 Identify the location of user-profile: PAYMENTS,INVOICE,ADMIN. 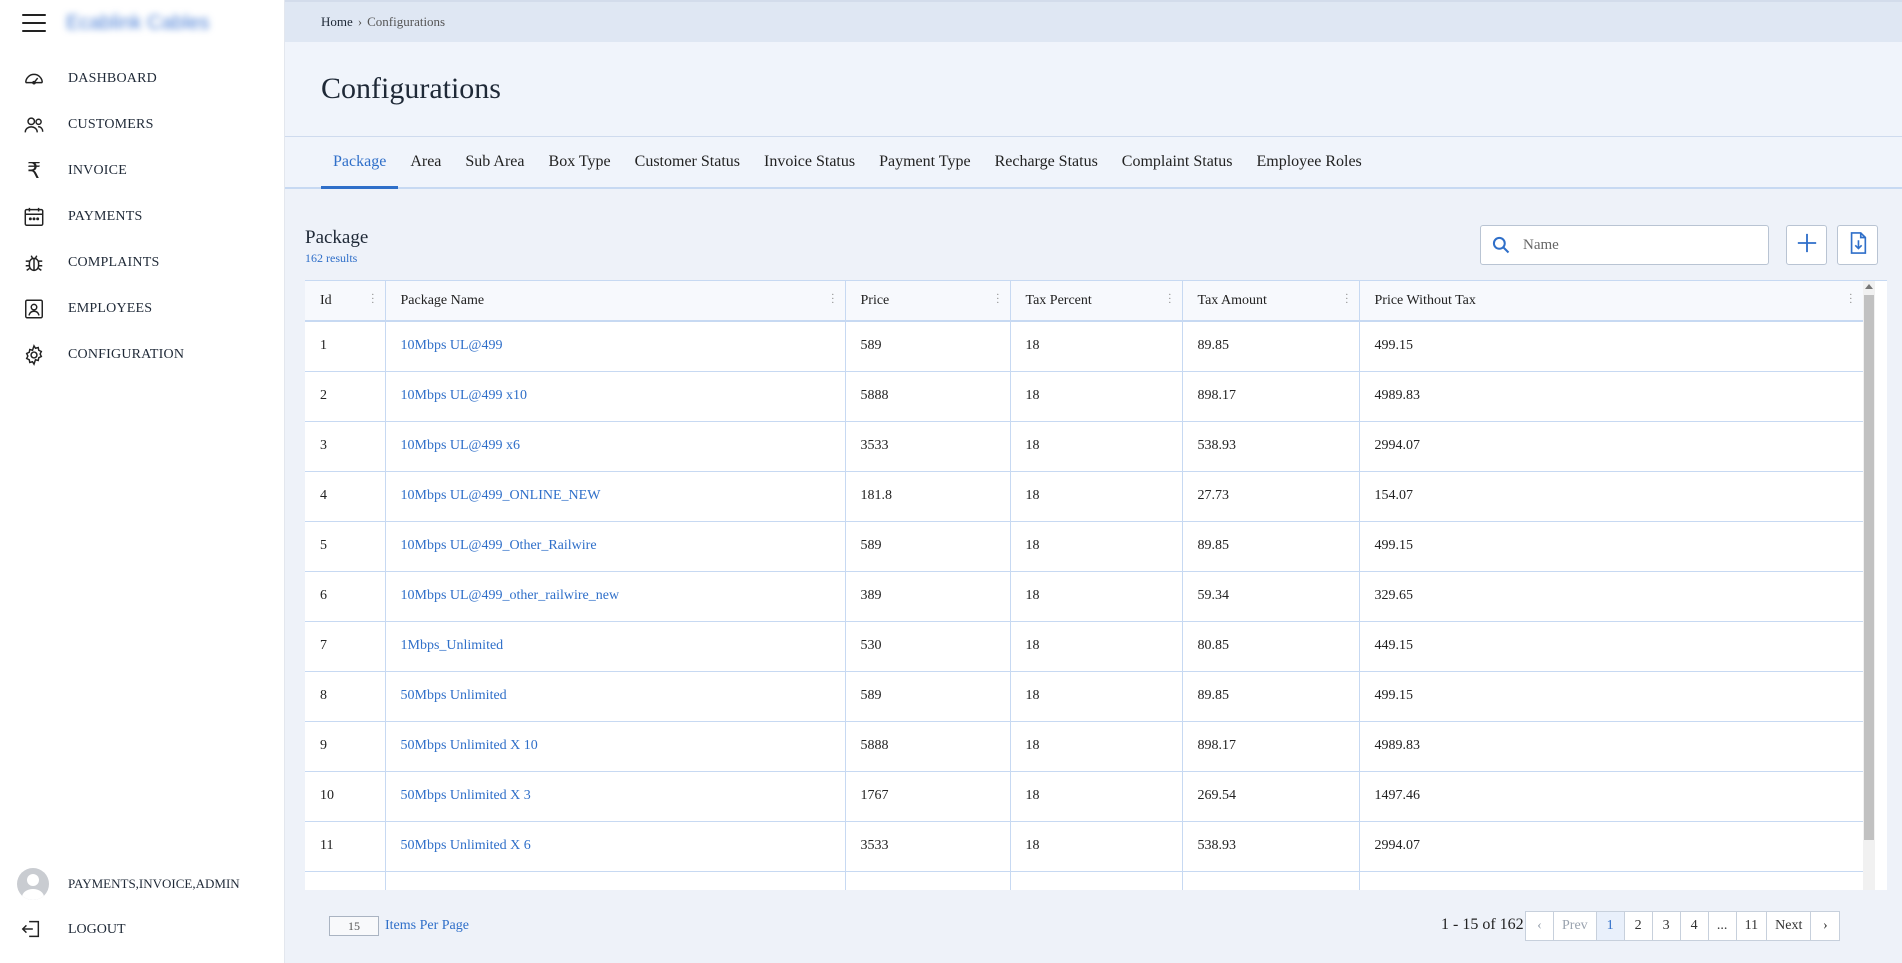
(142, 884).